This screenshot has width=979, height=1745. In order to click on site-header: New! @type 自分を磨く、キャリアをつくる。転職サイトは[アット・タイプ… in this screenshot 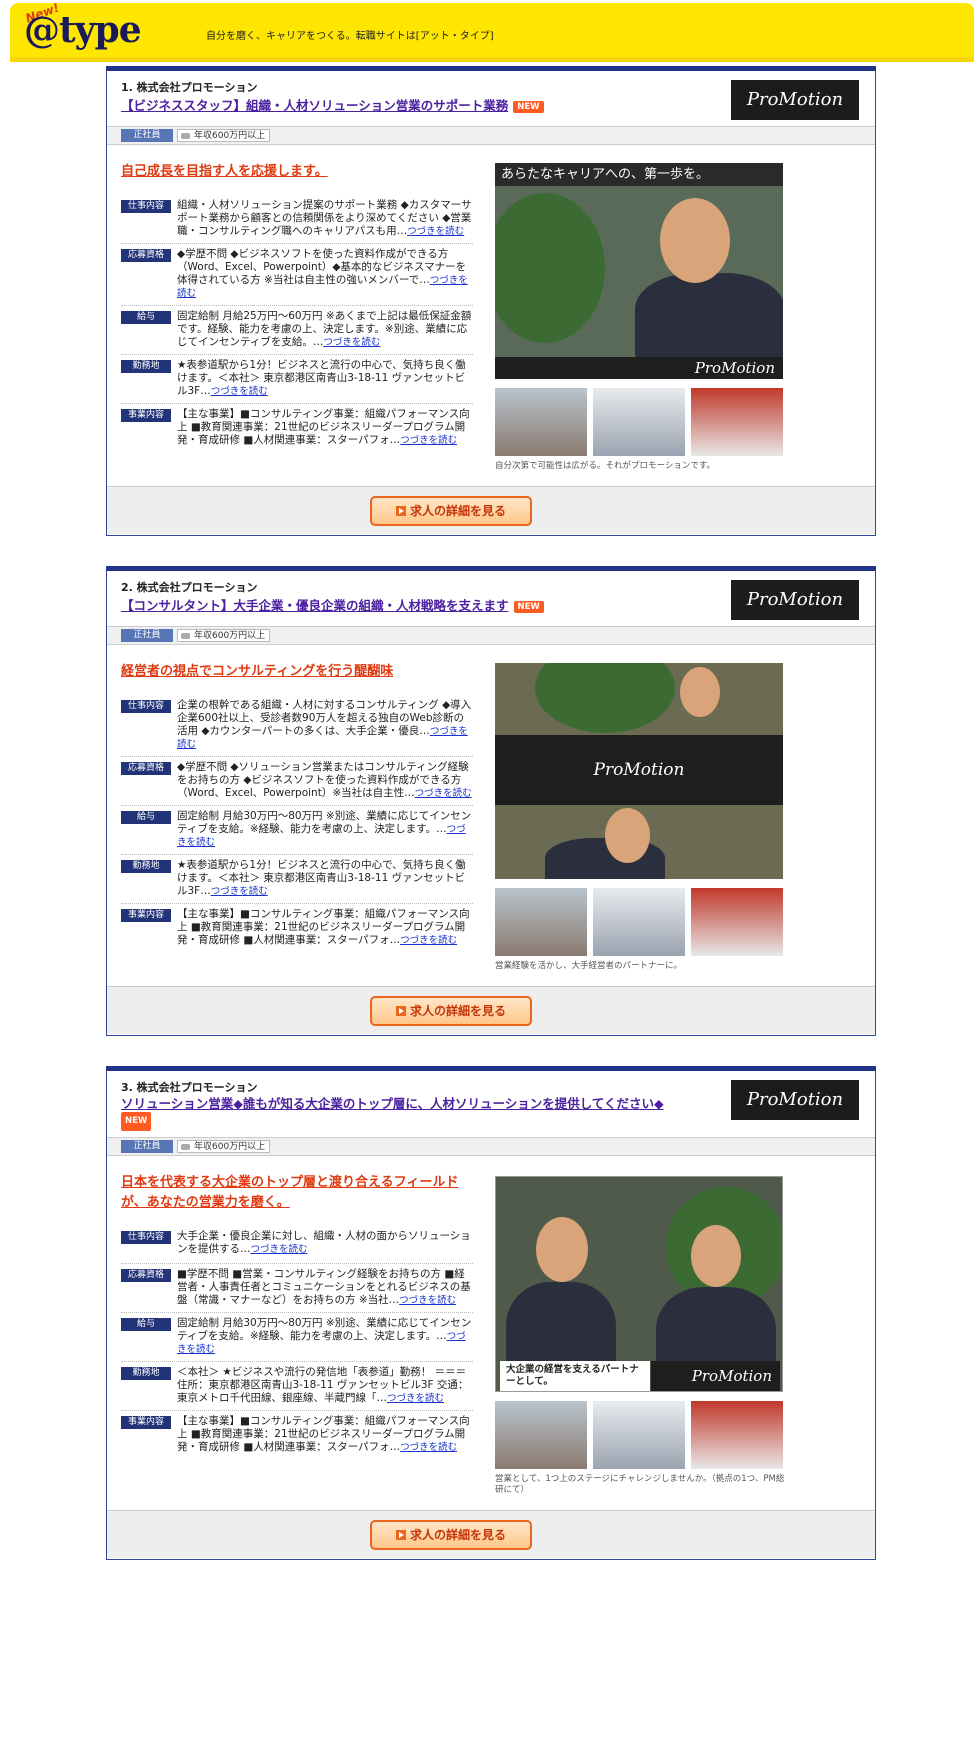, I will do `click(492, 28)`.